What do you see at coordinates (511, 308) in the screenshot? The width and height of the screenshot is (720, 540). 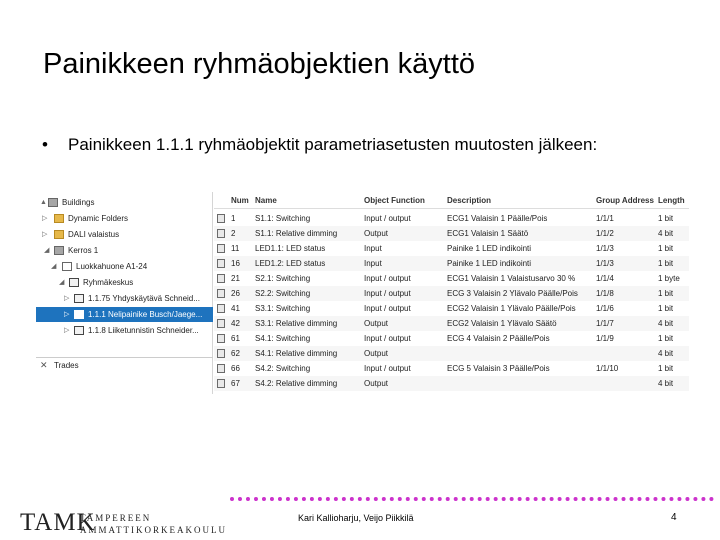 I see `cell-description: ECG2 Valaisin 1 Ylävalo Päälle/Pois` at bounding box center [511, 308].